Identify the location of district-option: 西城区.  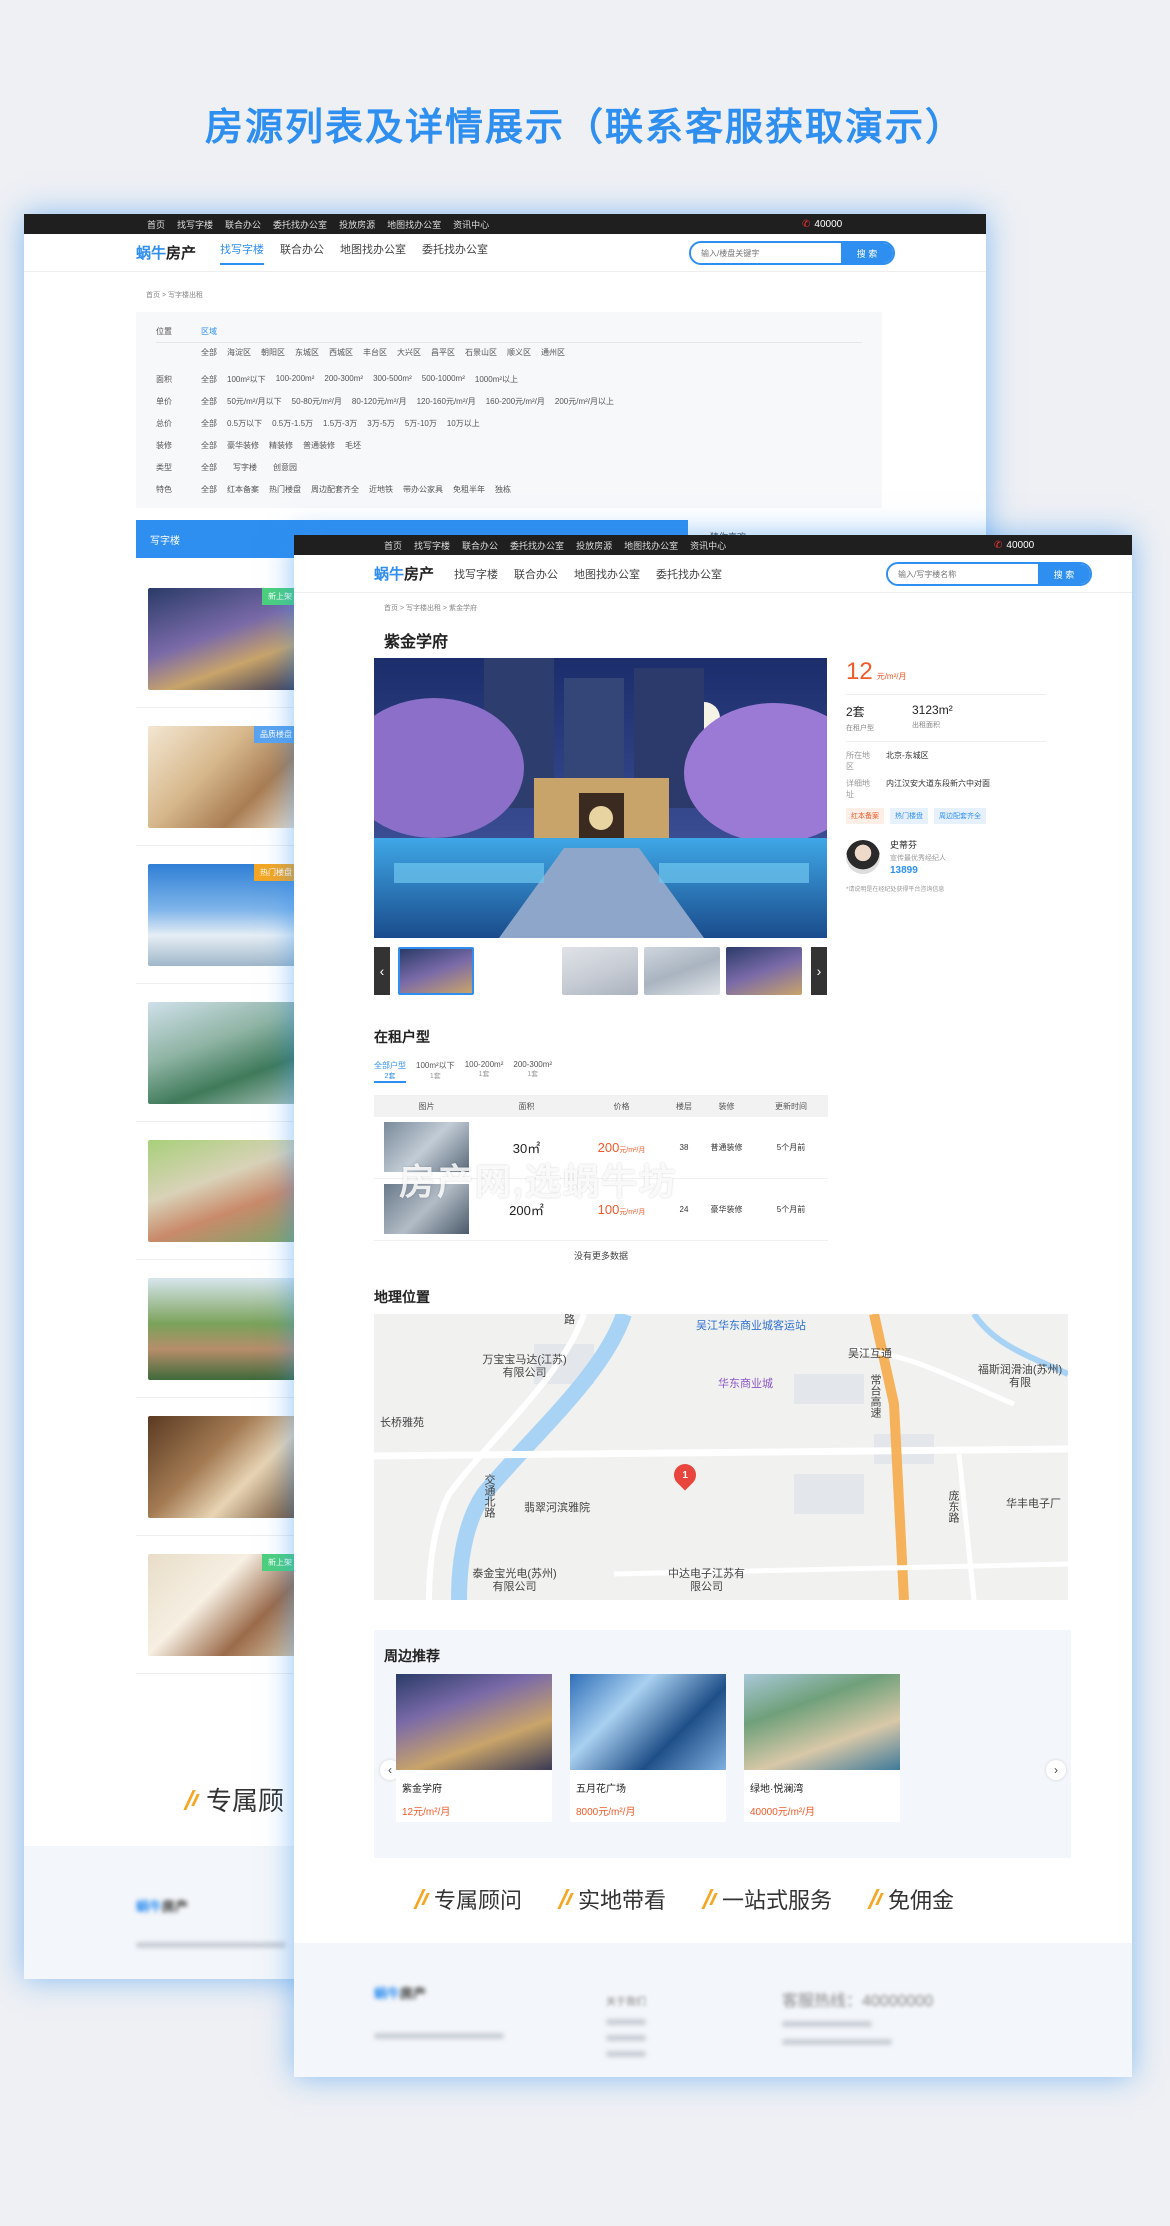
(341, 352).